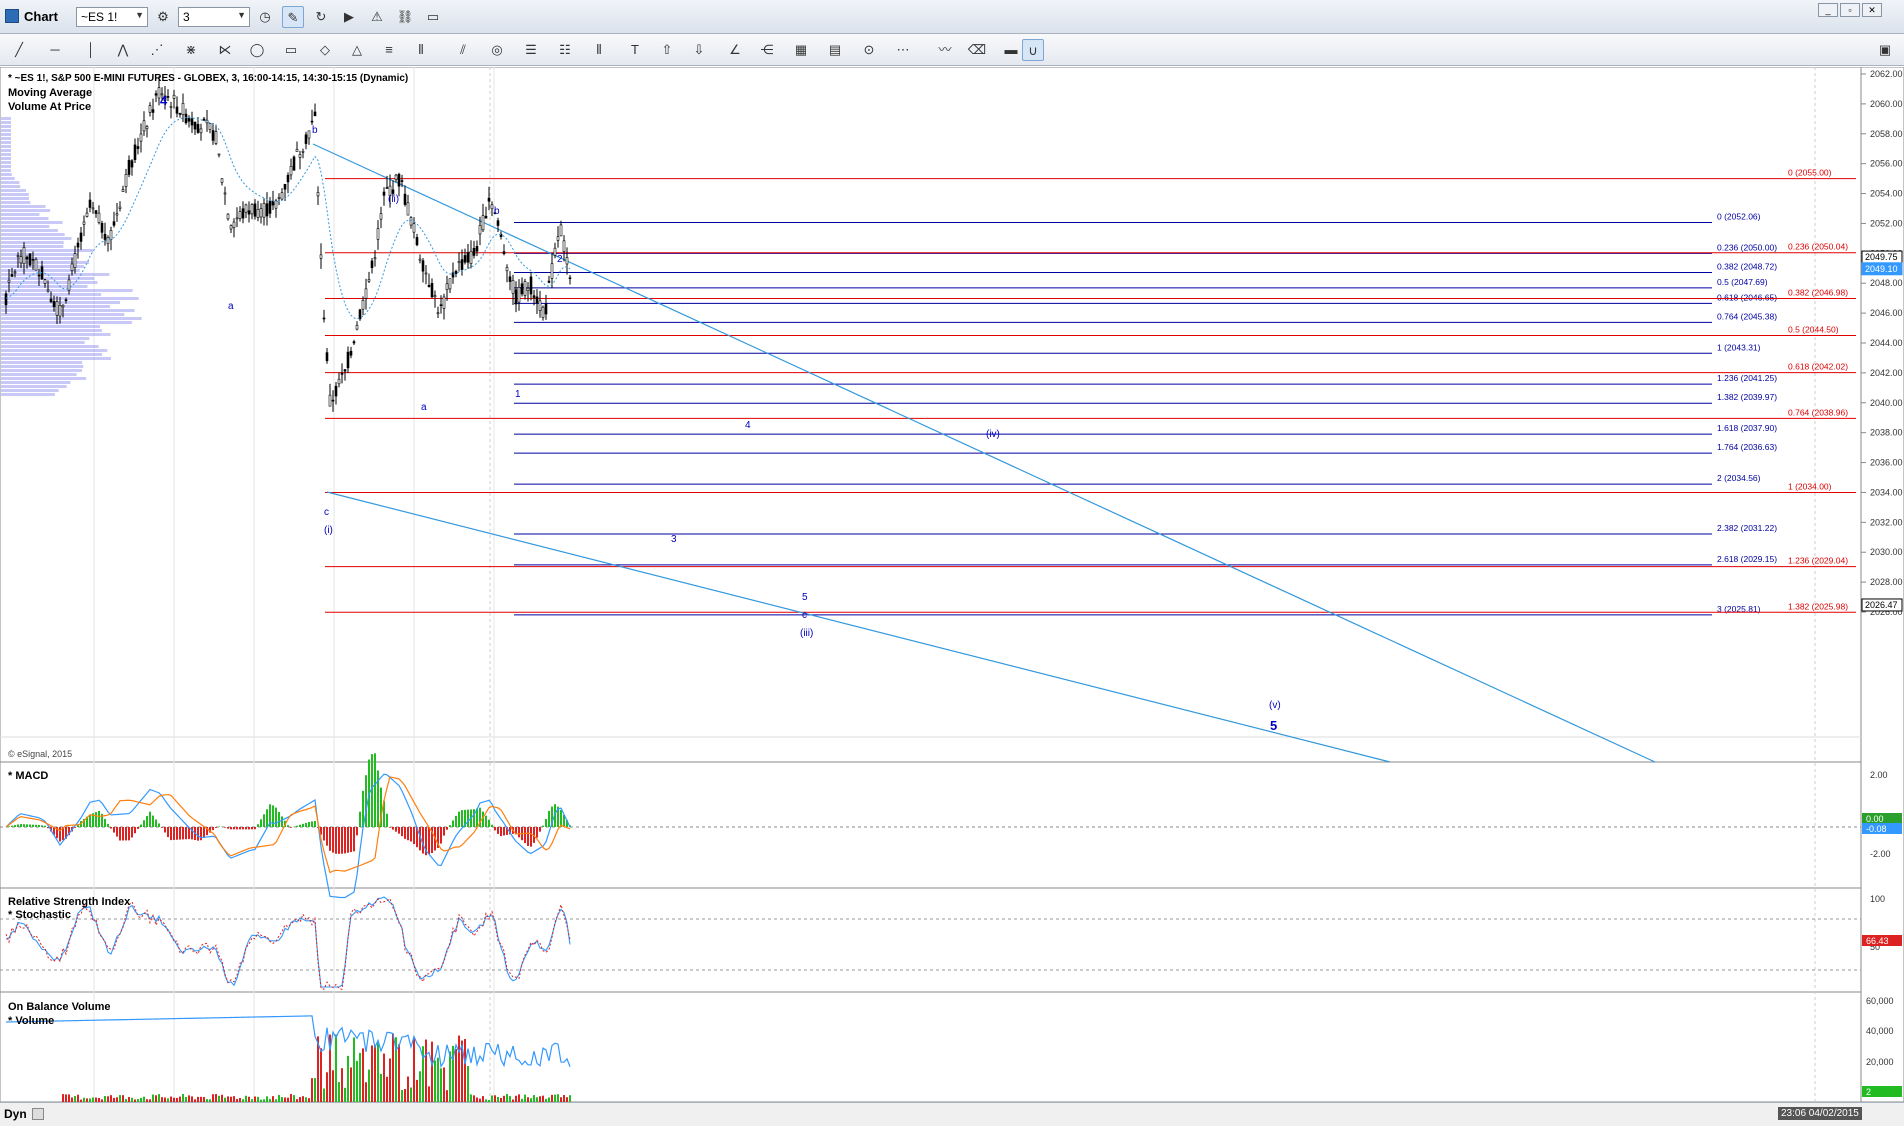 Image resolution: width=1904 pixels, height=1129 pixels. What do you see at coordinates (1885, 50) in the screenshot?
I see `panel-toggle-icon: ▣` at bounding box center [1885, 50].